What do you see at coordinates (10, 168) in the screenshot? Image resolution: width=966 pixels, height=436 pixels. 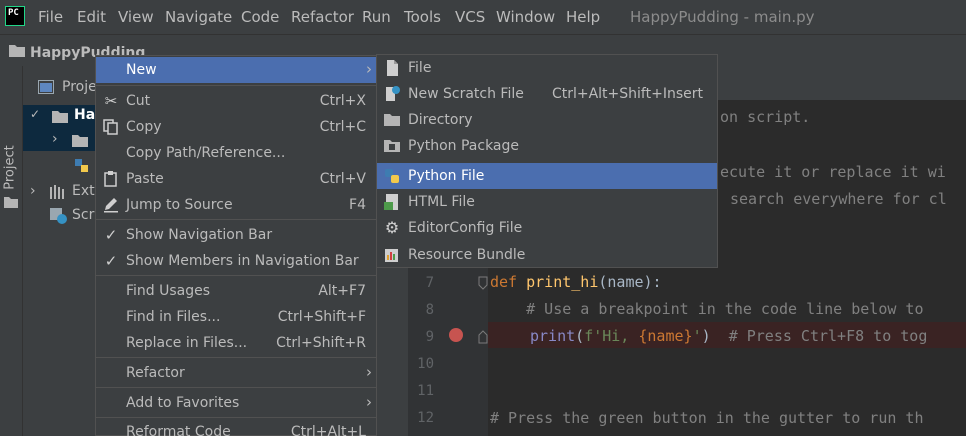 I see `project-tool-tab: Project` at bounding box center [10, 168].